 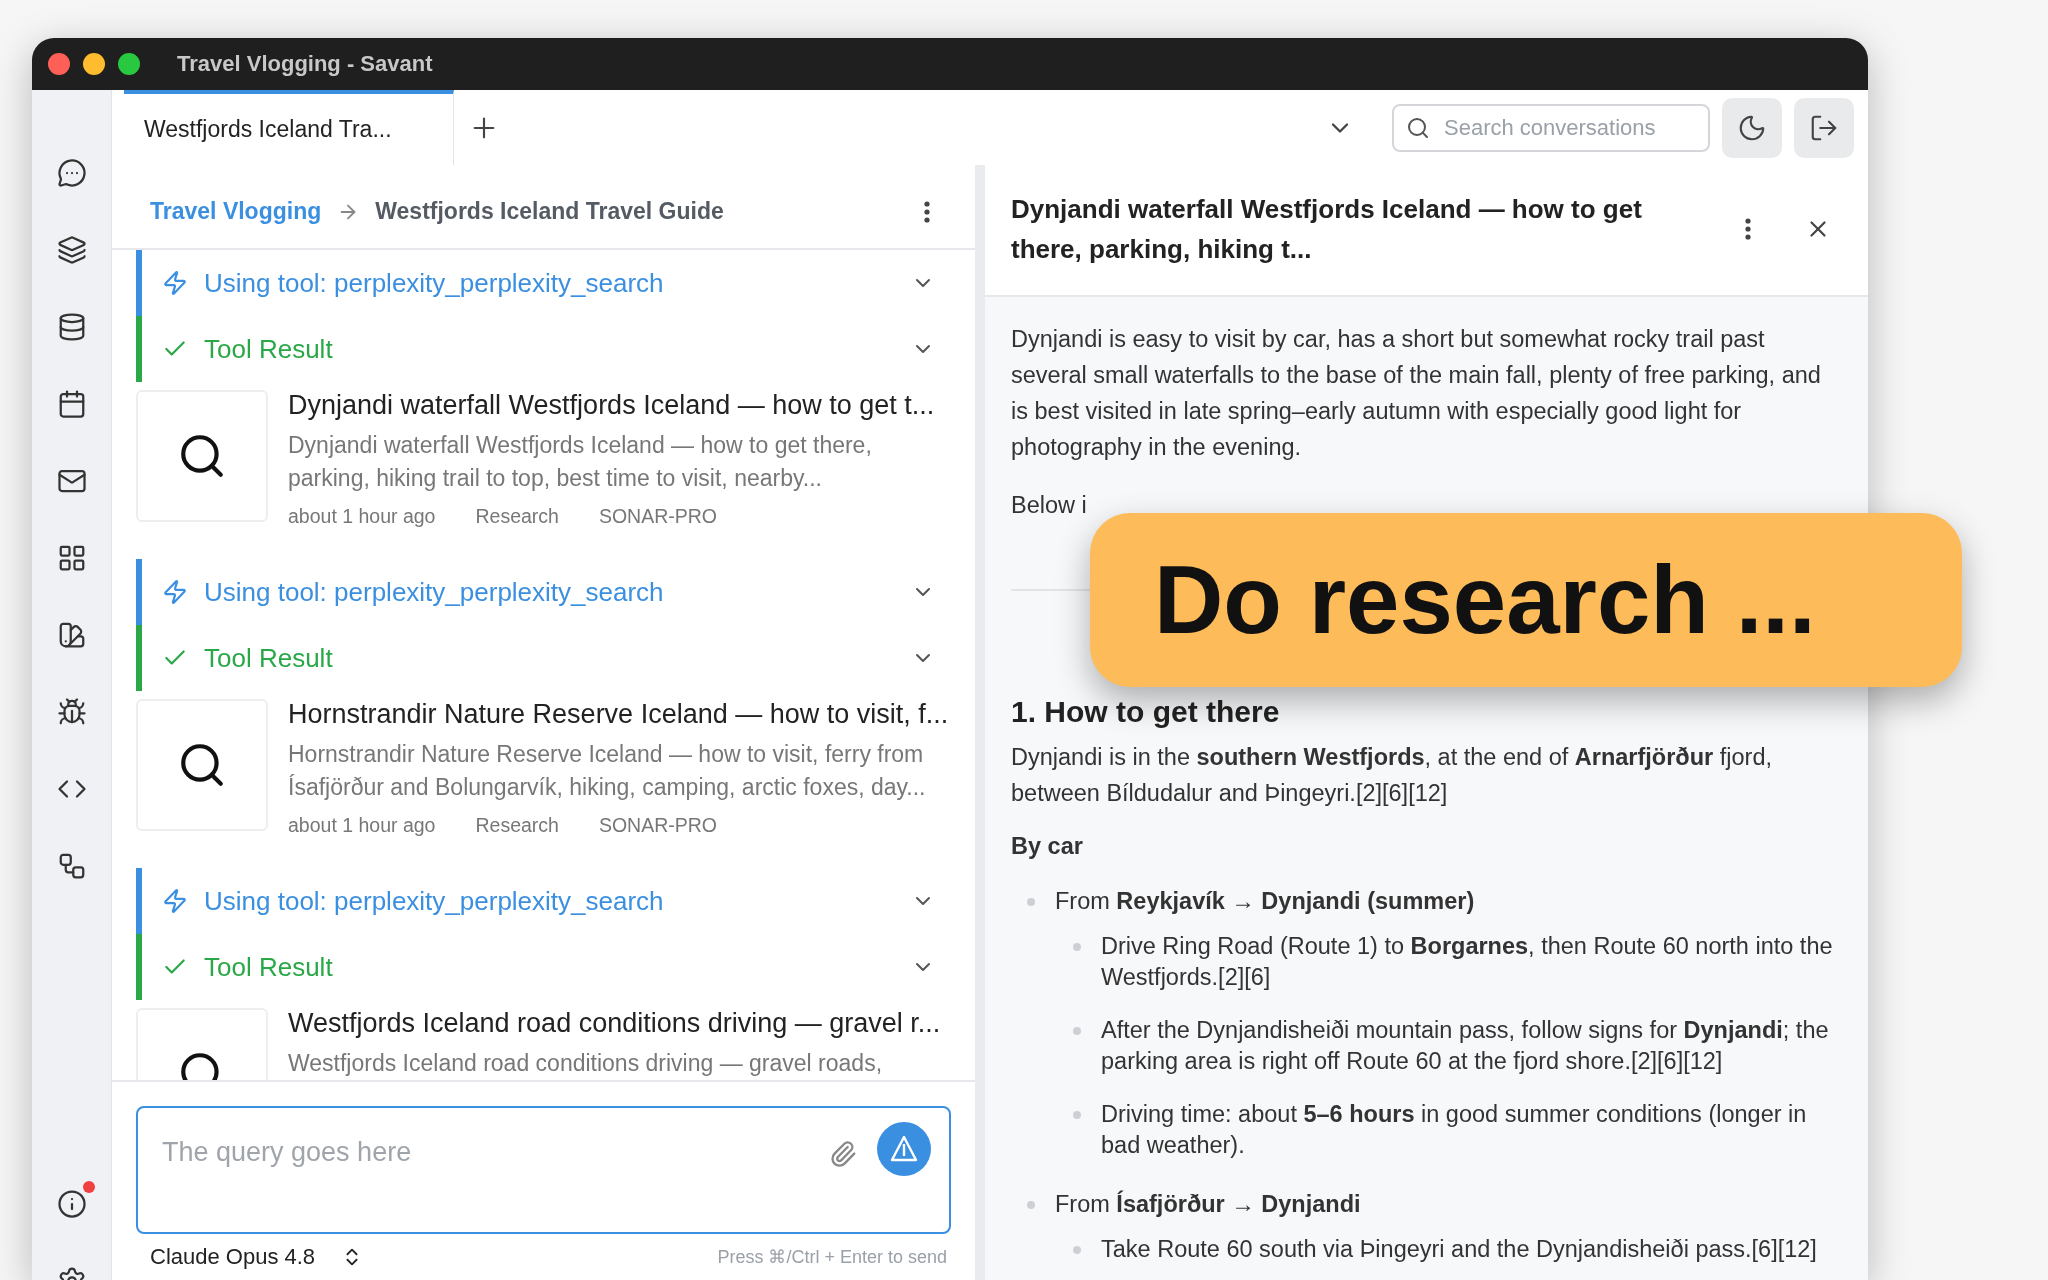 What do you see at coordinates (1049, 505) in the screenshot?
I see `paragraph: Below i` at bounding box center [1049, 505].